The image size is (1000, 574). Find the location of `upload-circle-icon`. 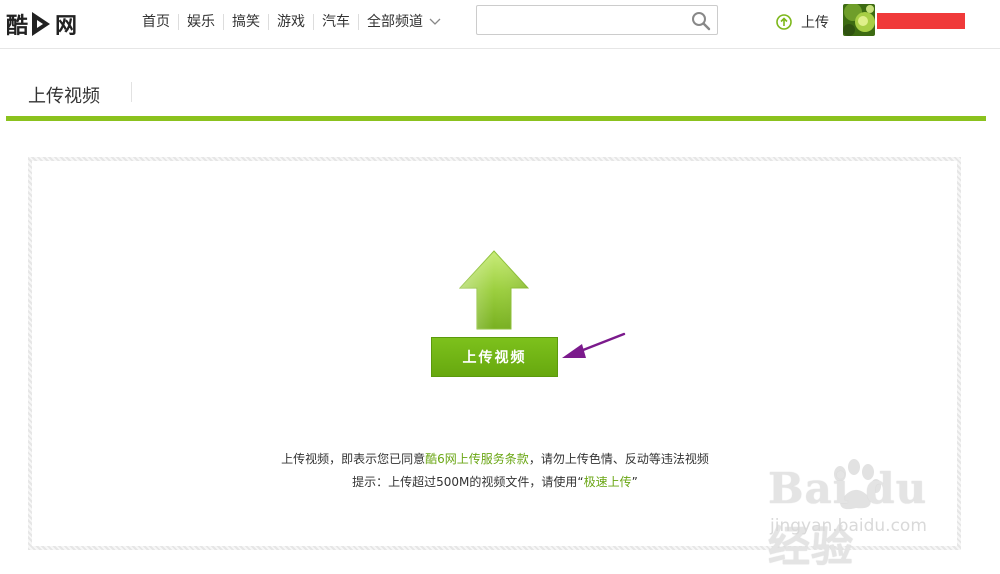

upload-circle-icon is located at coordinates (784, 22).